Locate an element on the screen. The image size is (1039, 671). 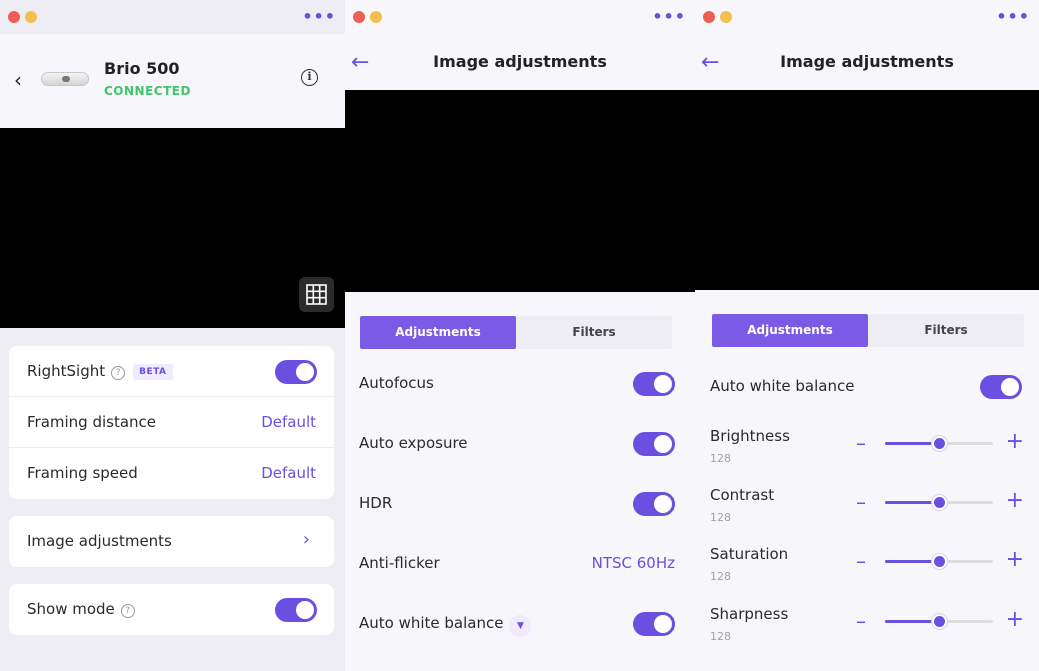
sharpness-label: Sharpness is located at coordinates (749, 614).